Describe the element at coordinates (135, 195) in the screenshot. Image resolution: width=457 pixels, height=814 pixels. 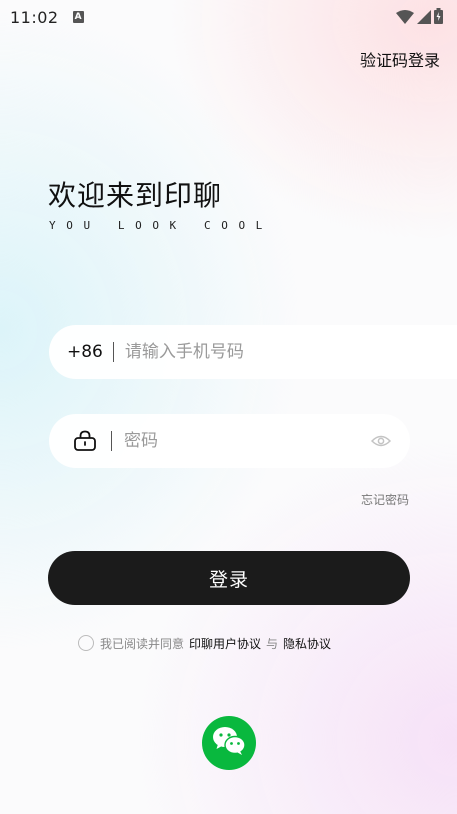
I see `page-title: 欢迎来到印聊` at that location.